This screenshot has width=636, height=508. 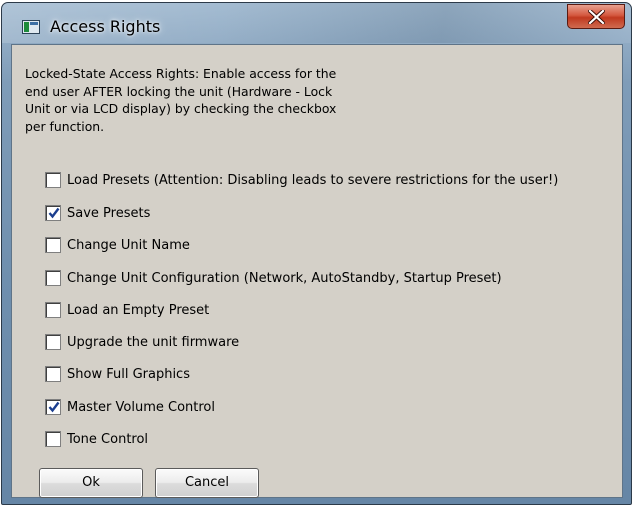 I want to click on close-x-icon, so click(x=596, y=17).